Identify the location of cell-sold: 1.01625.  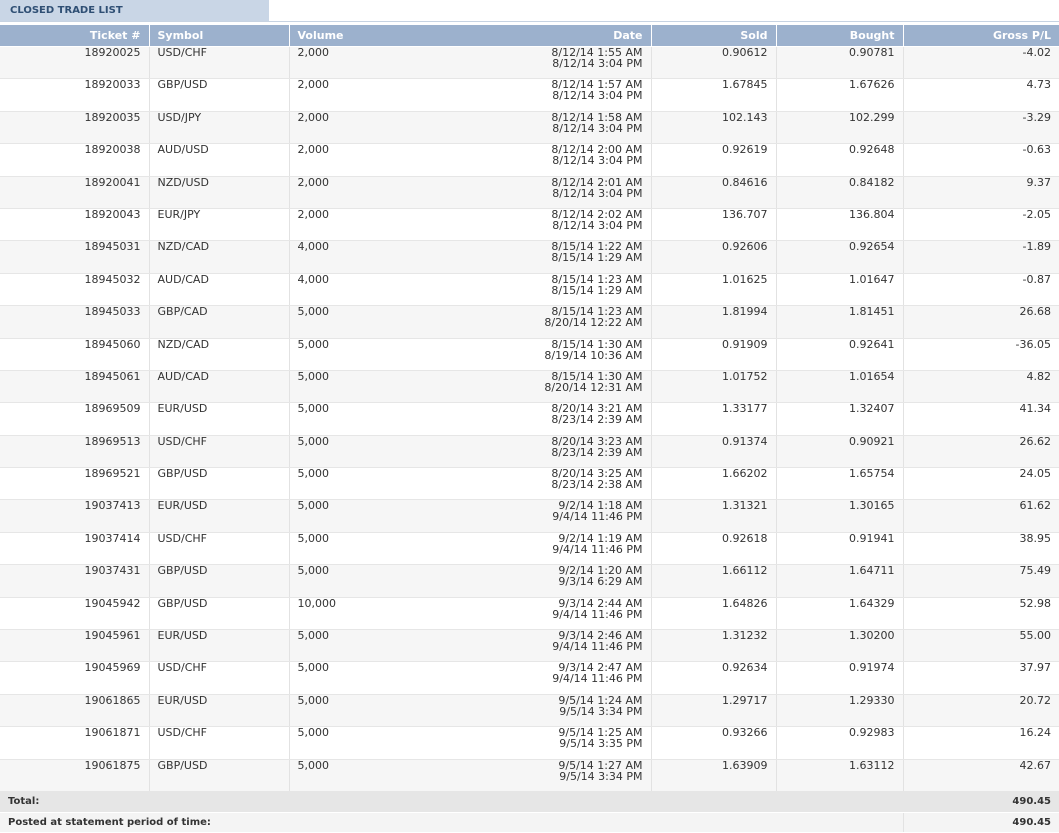
(713, 290).